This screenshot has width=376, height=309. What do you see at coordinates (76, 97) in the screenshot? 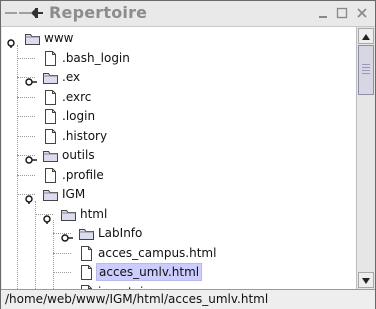
I see `tree-node-label: .exrc` at bounding box center [76, 97].